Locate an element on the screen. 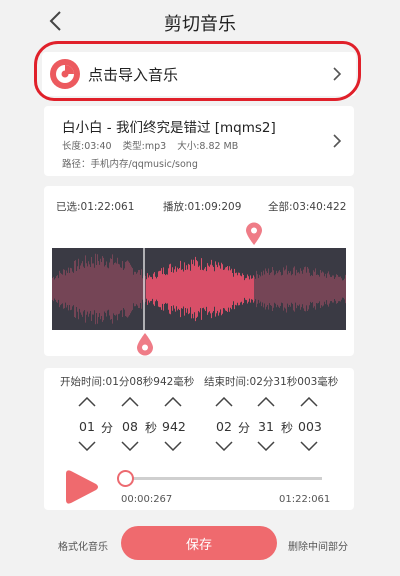  total-time: 全部:03:40:422 is located at coordinates (307, 207).